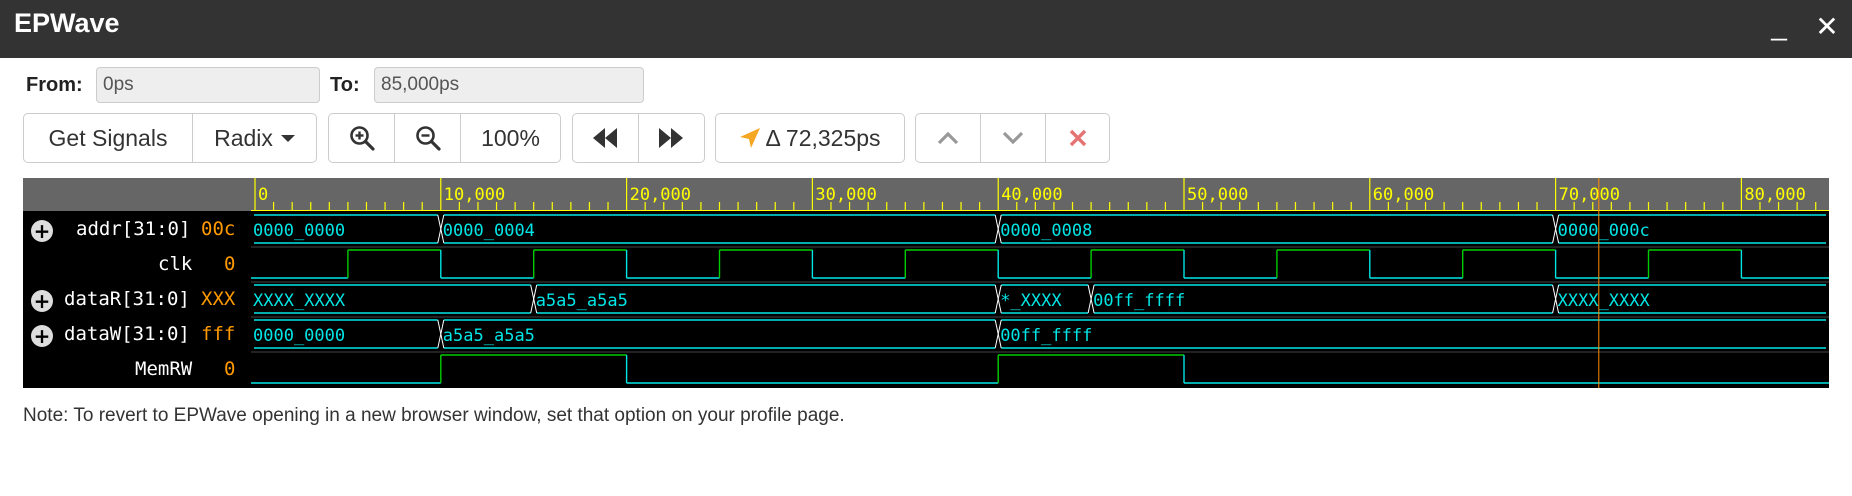 The image size is (1852, 496). What do you see at coordinates (230, 264) in the screenshot?
I see `signal-value-clk: 0` at bounding box center [230, 264].